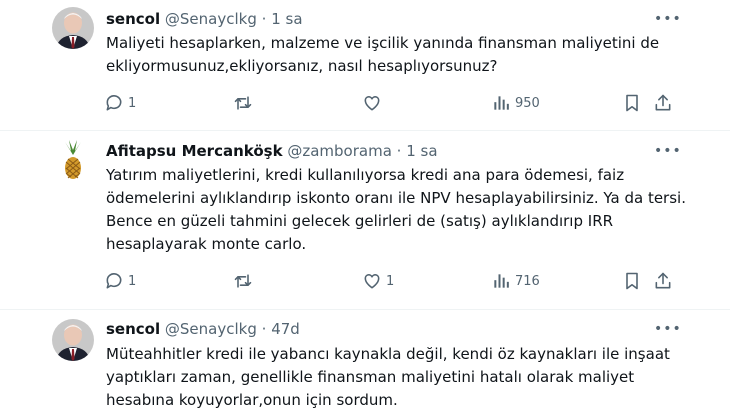 Image resolution: width=730 pixels, height=420 pixels. I want to click on tweet-time: 47d, so click(285, 329).